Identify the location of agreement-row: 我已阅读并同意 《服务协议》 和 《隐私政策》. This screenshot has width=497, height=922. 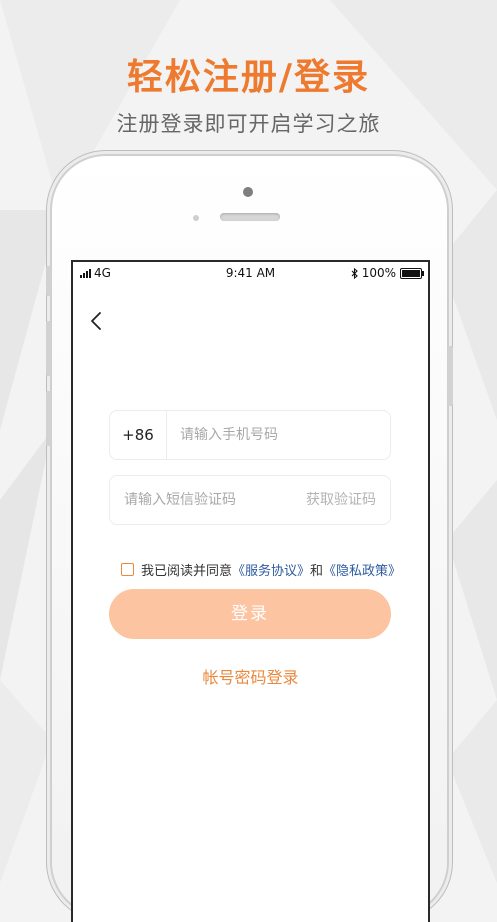
(261, 569).